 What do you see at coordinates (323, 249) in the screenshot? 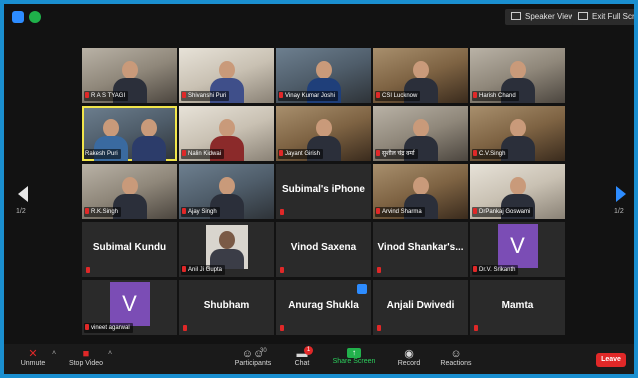
I see `participant-tile: Vinod Saxena` at bounding box center [323, 249].